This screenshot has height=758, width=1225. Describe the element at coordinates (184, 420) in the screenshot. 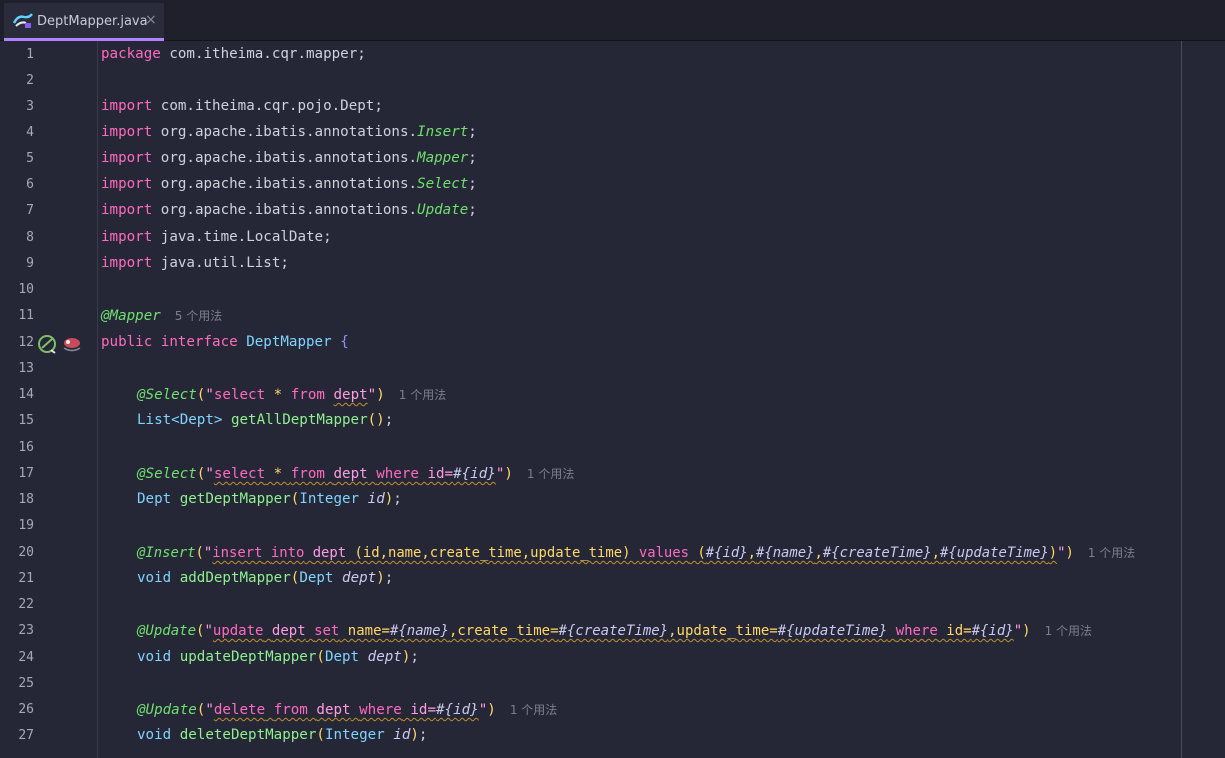

I see `return-type: List<Dept>` at that location.